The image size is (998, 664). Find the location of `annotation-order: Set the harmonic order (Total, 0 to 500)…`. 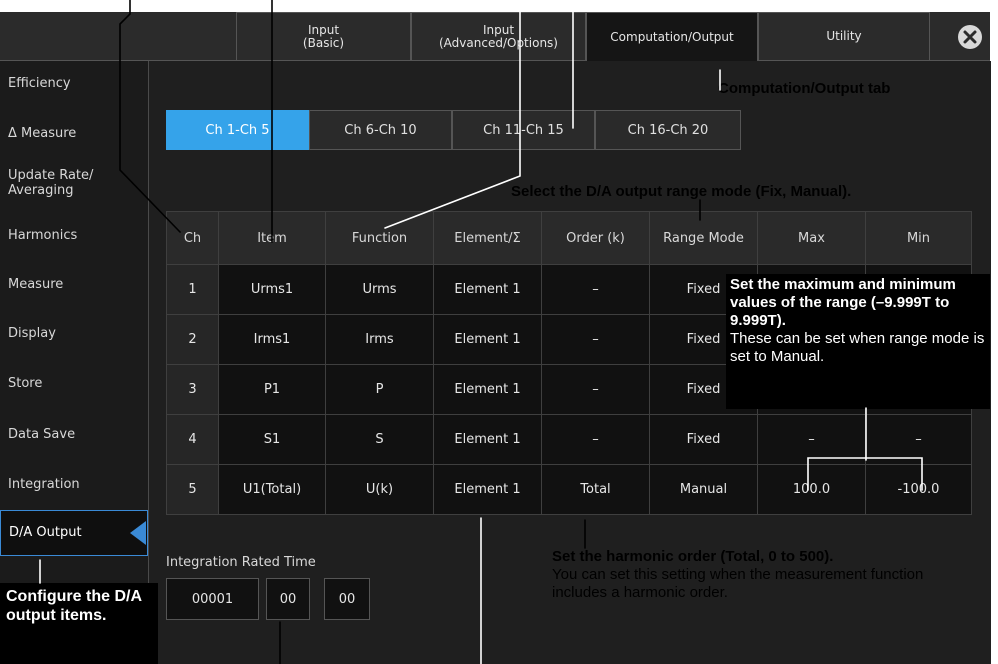

annotation-order: Set the harmonic order (Total, 0 to 500)… is located at coordinates (762, 575).